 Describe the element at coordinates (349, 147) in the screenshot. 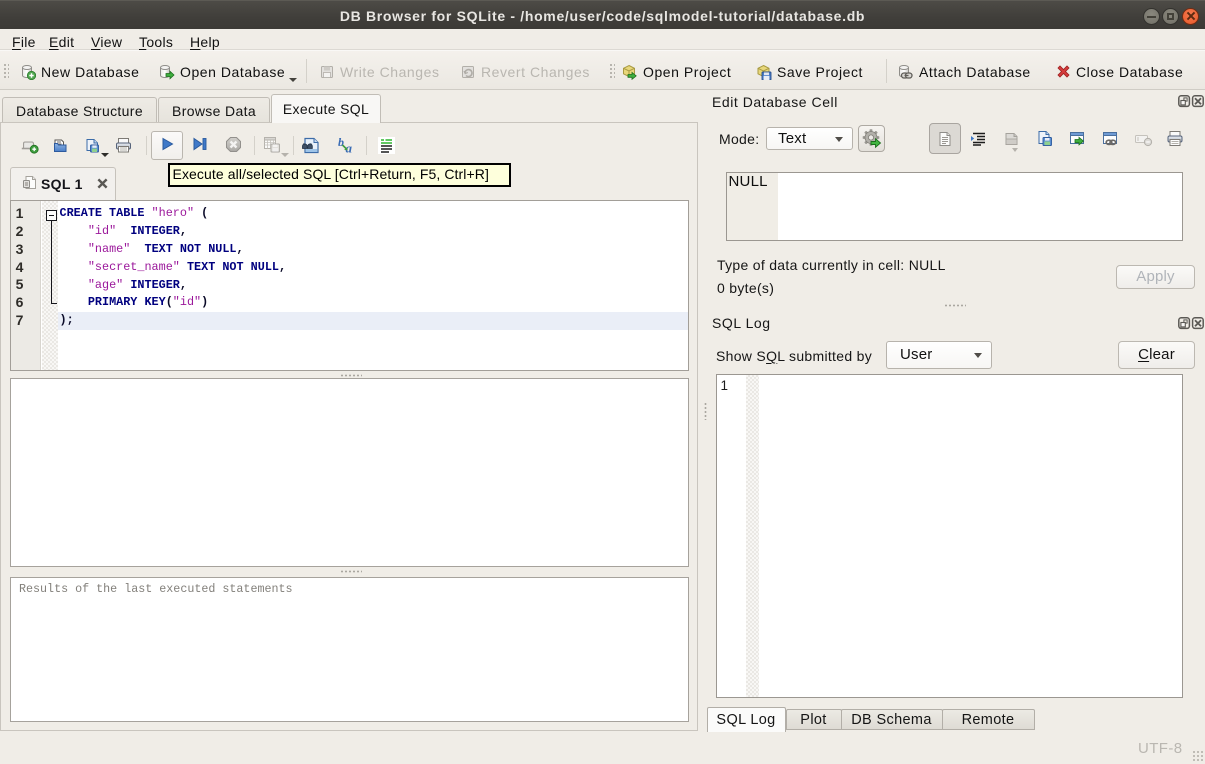

I see `svg-text: a` at that location.